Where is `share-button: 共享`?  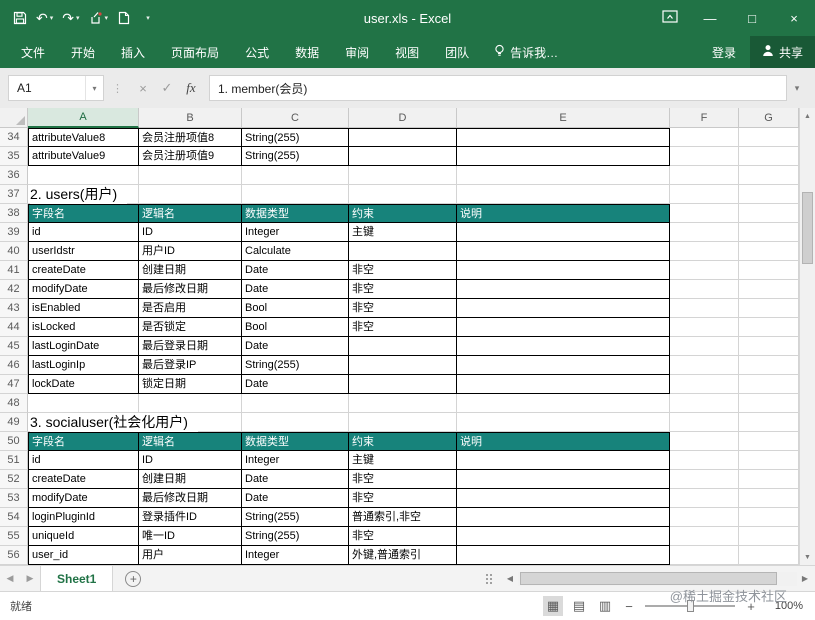
share-button: 共享 is located at coordinates (782, 52).